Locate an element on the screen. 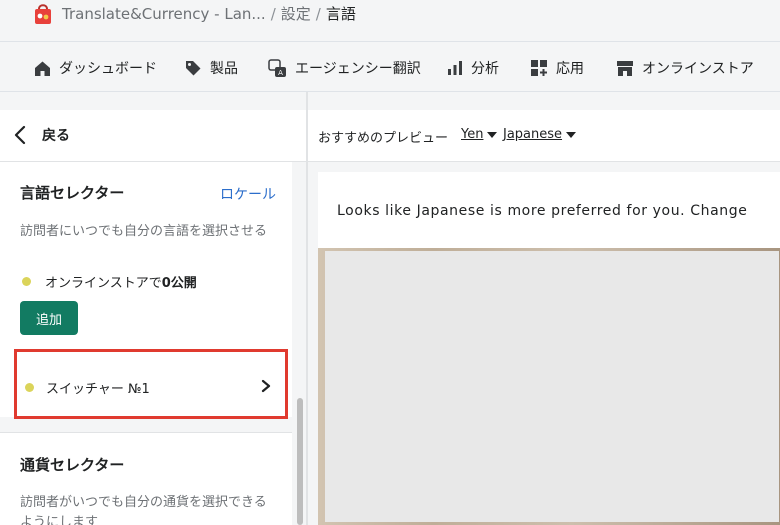  panel-divider is located at coordinates (307, 308).